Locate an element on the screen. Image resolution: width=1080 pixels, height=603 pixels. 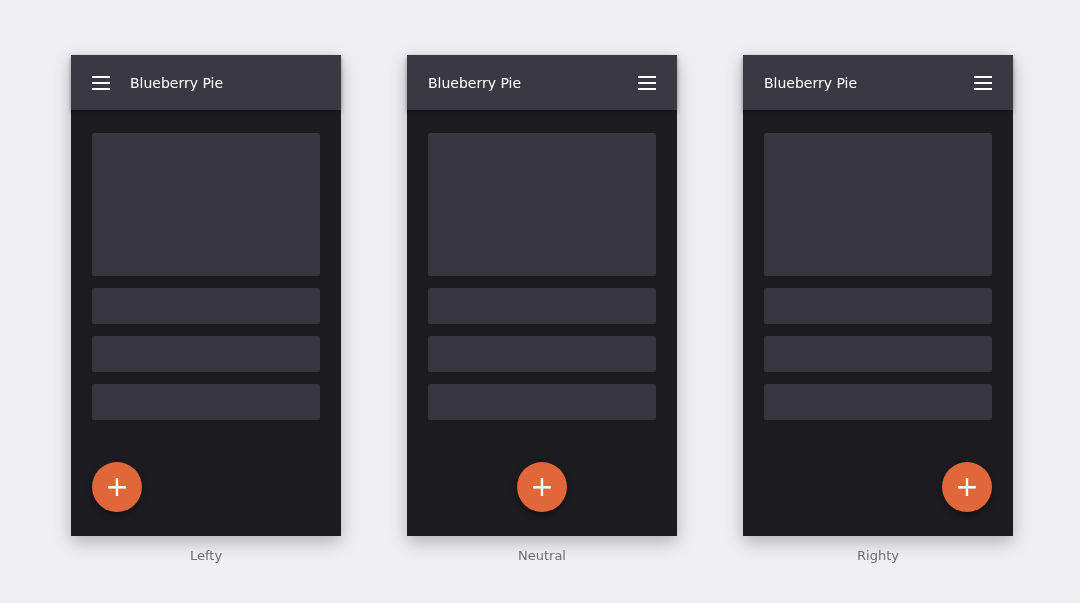
caption: Lefty is located at coordinates (206, 555).